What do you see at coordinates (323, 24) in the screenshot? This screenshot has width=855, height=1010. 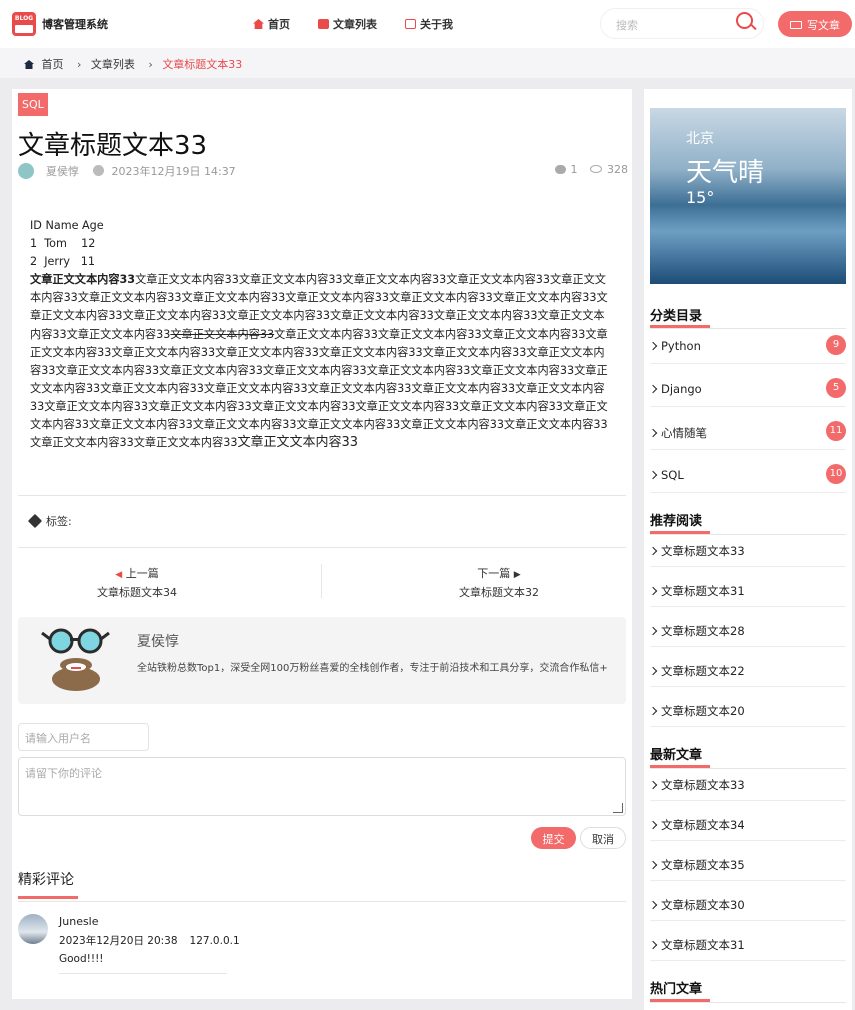 I see `article-list-icon` at bounding box center [323, 24].